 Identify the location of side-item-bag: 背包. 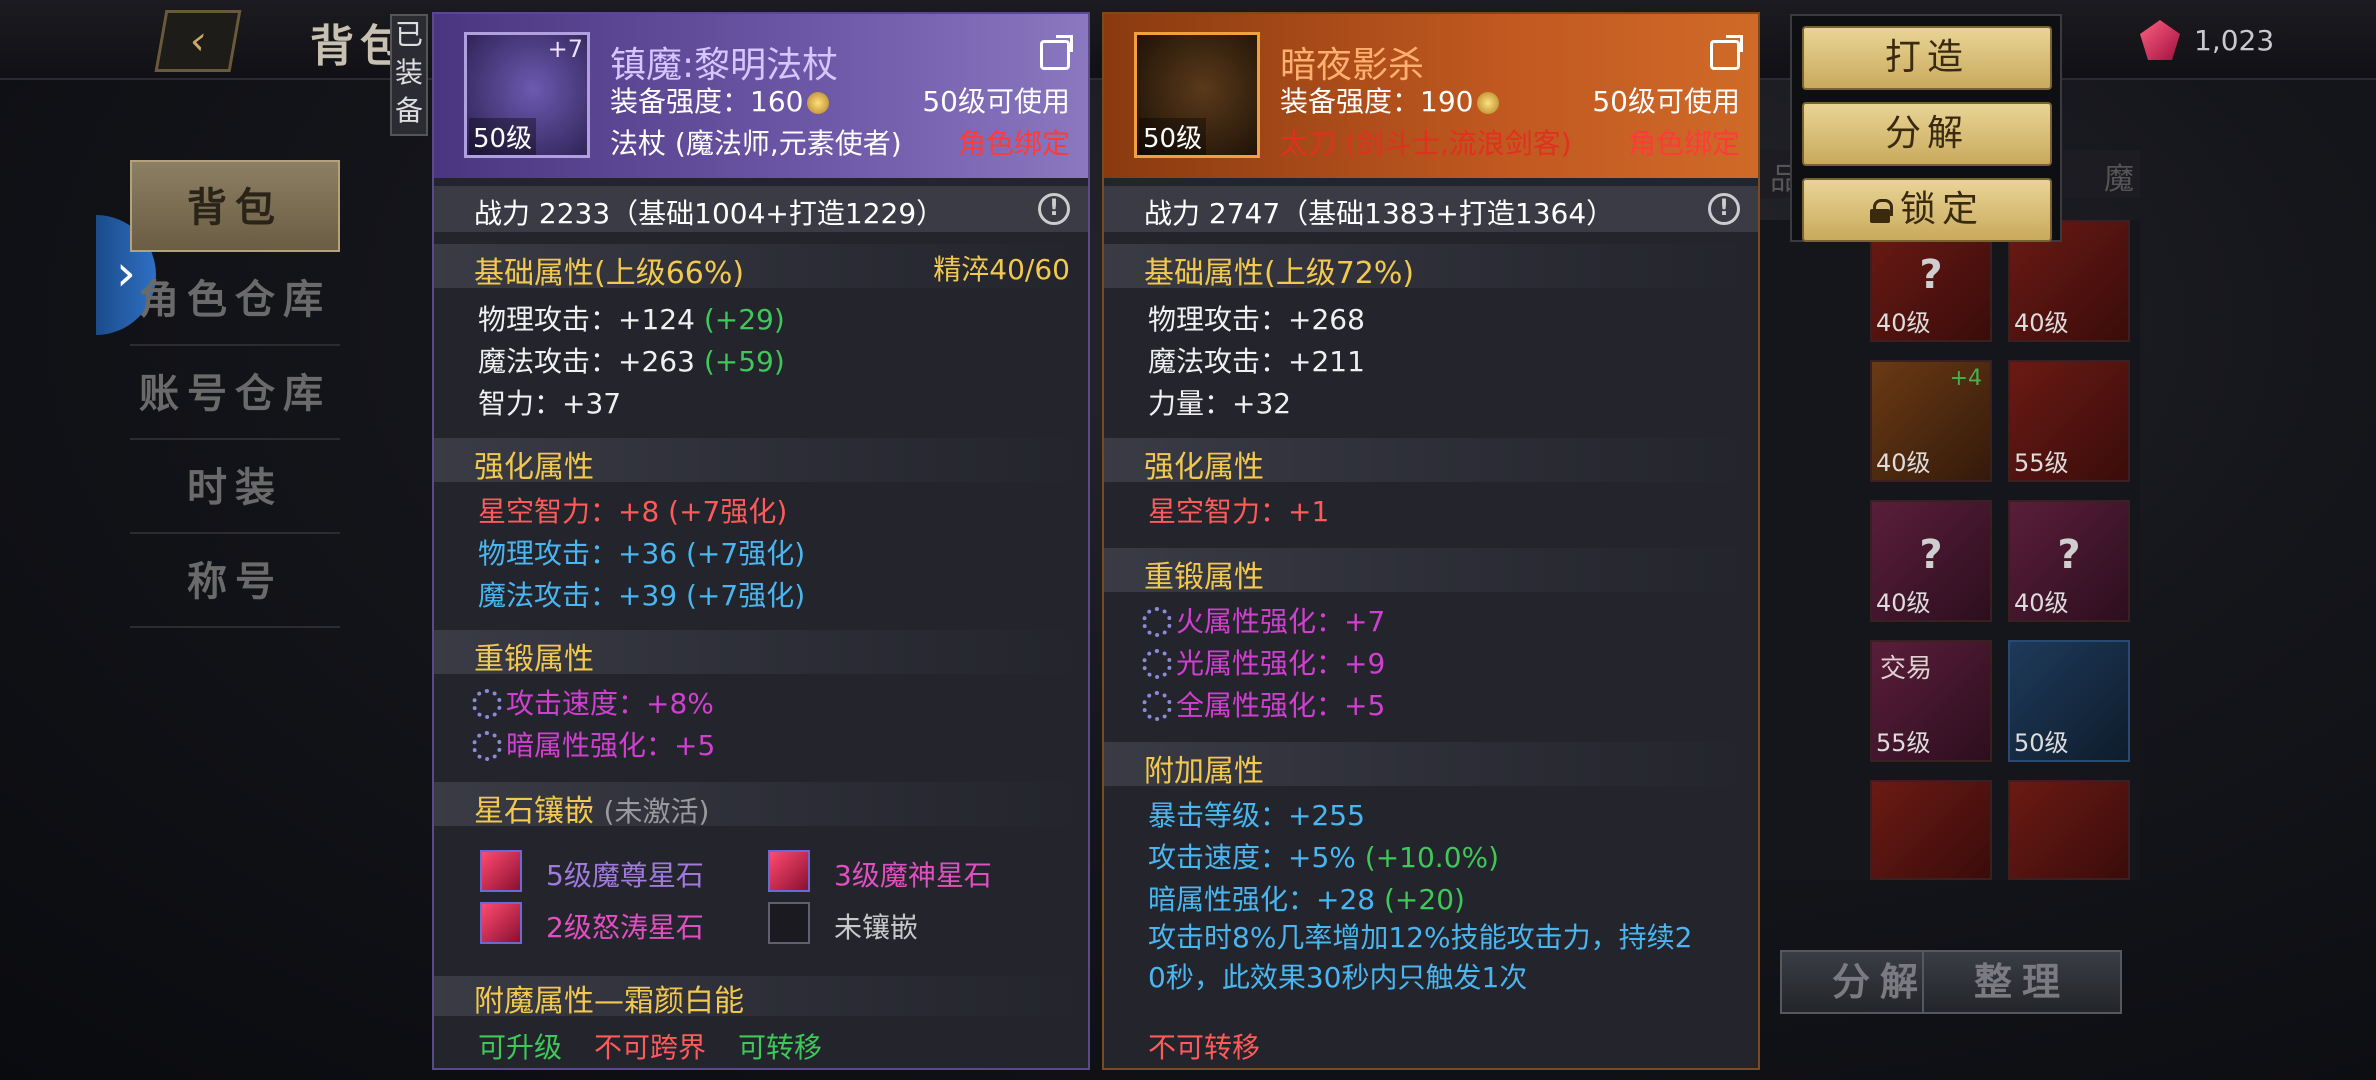
(235, 206).